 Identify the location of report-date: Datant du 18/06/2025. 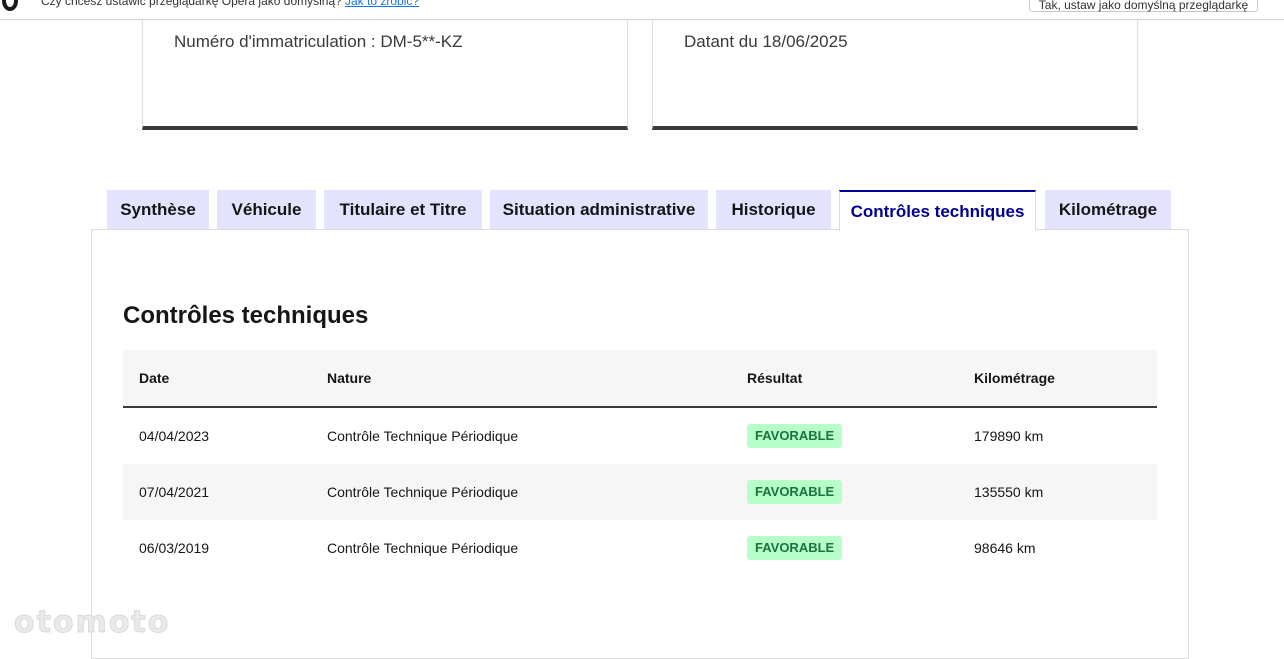
(766, 41).